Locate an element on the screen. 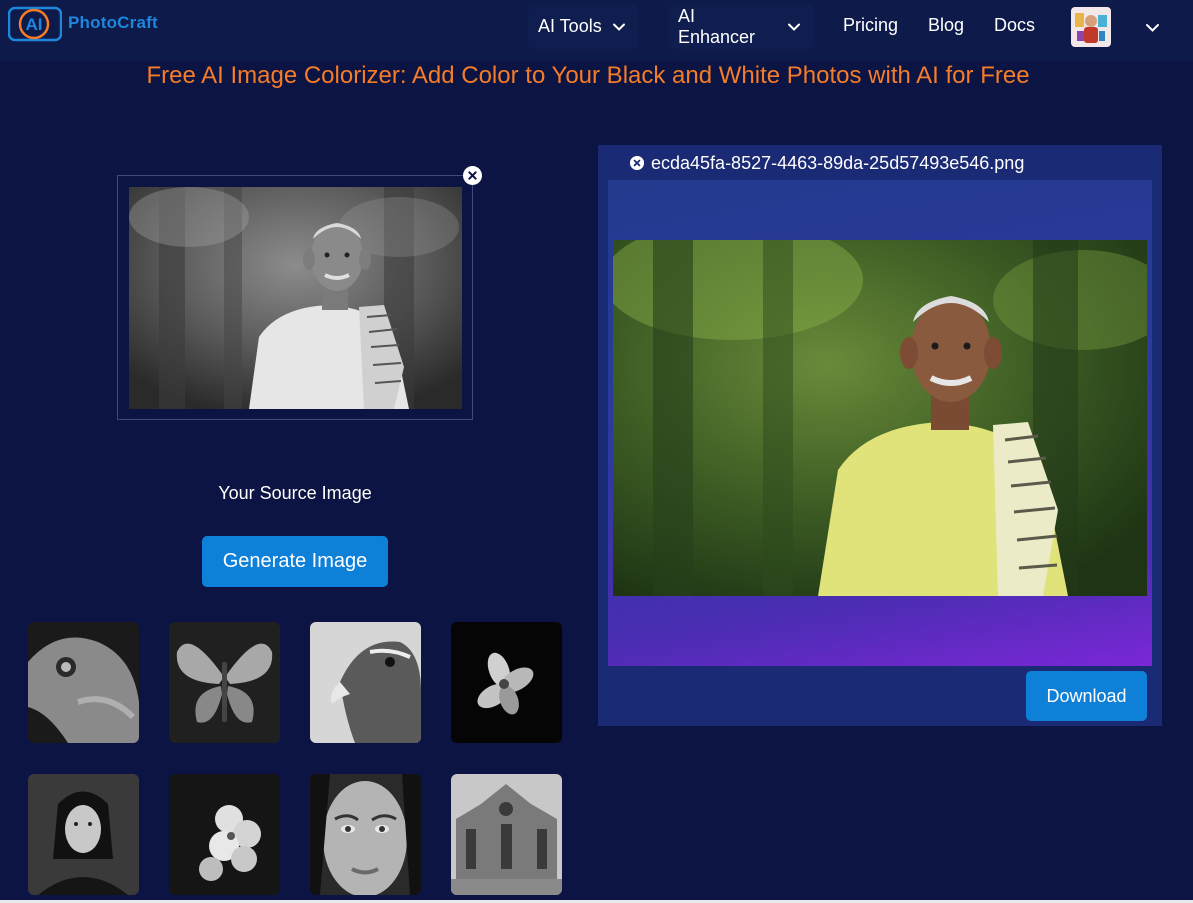 Image resolution: width=1193 pixels, height=903 pixels. nav-link-docs: Docs is located at coordinates (1014, 25).